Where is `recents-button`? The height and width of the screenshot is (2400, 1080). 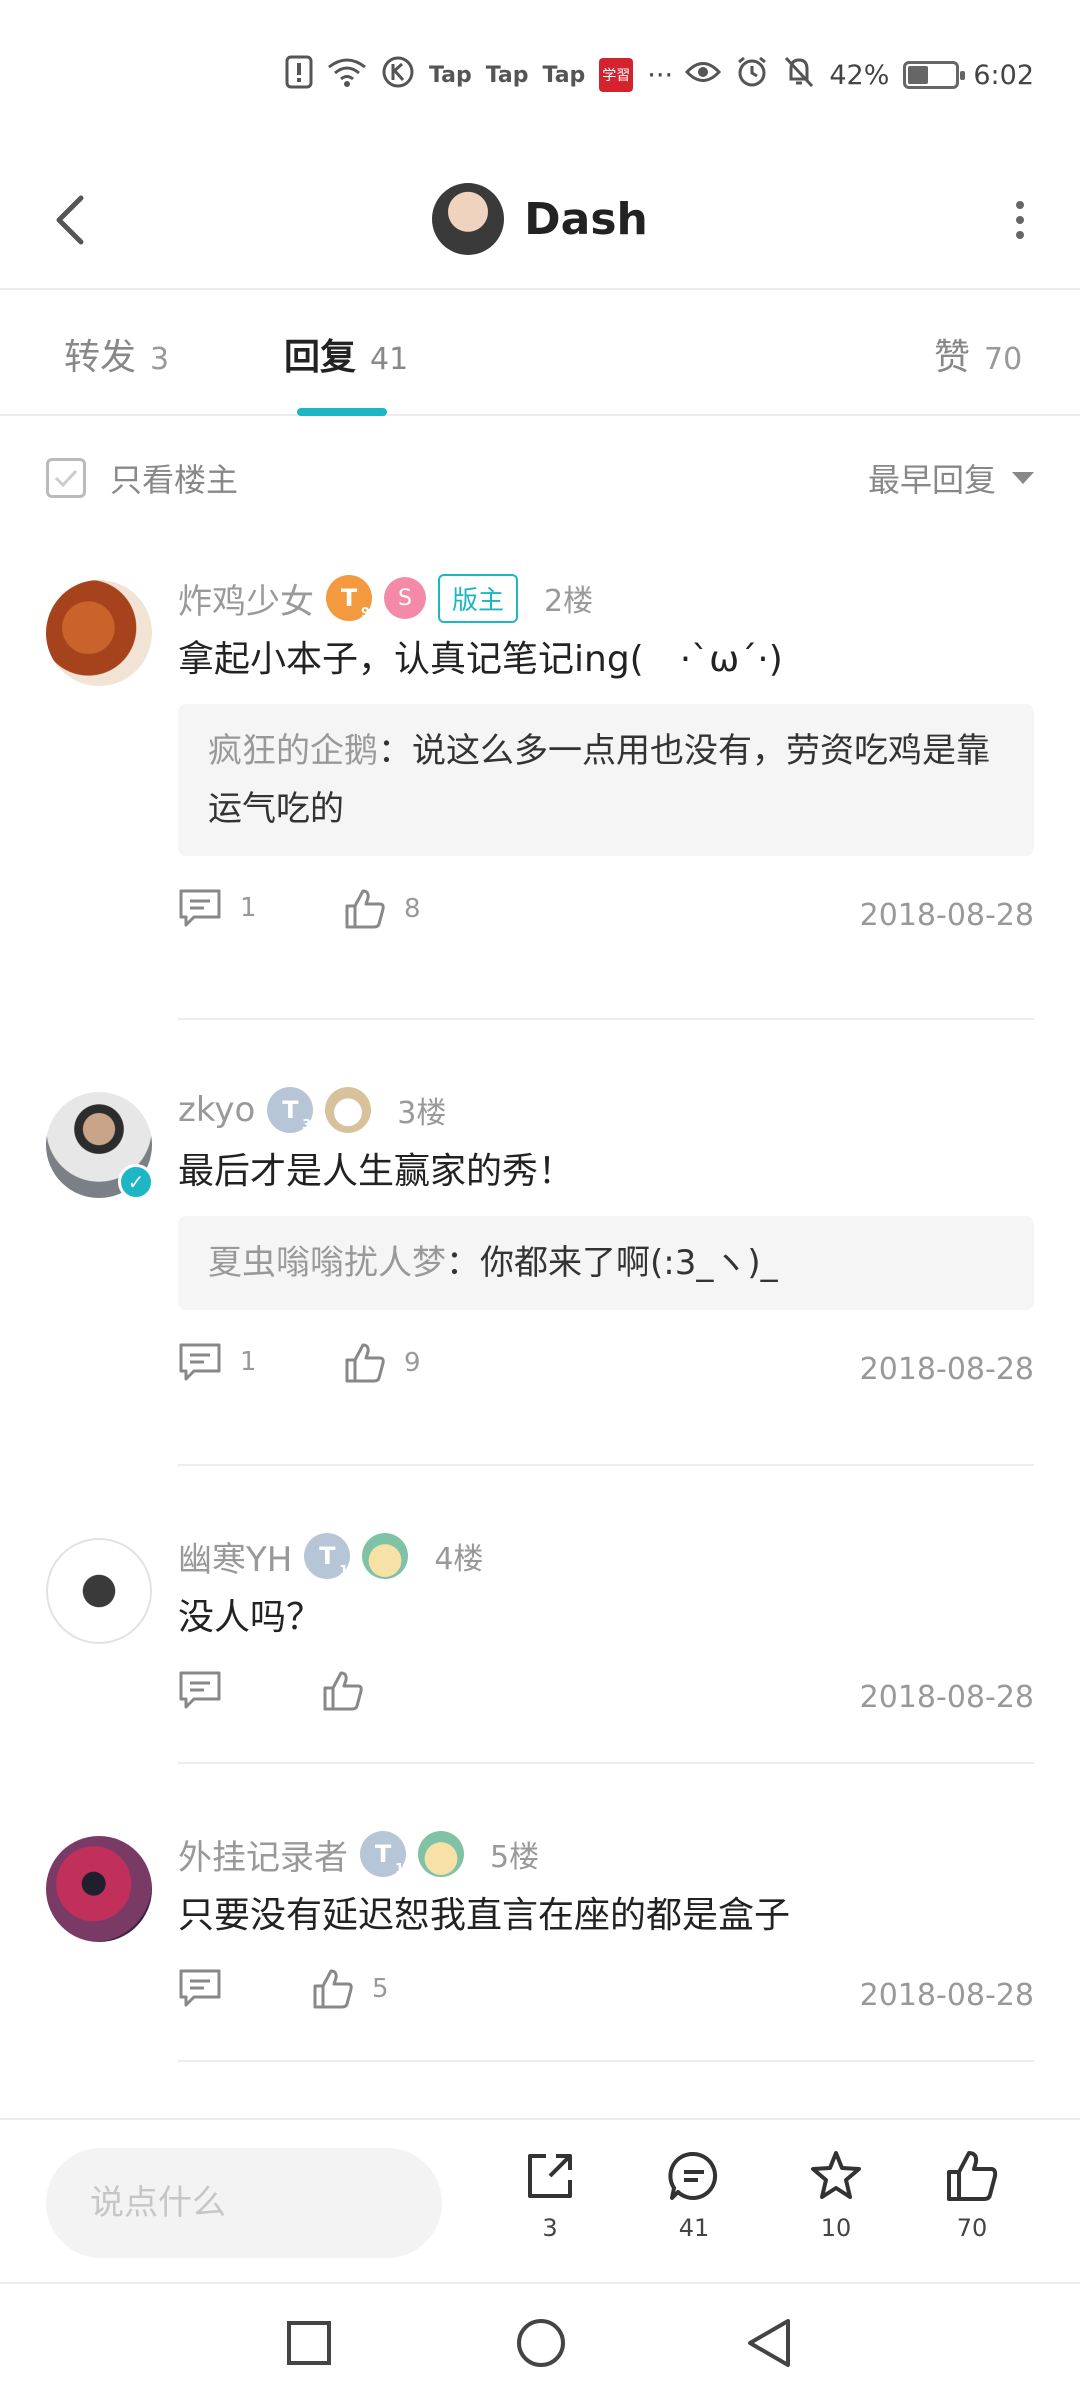 recents-button is located at coordinates (309, 2343).